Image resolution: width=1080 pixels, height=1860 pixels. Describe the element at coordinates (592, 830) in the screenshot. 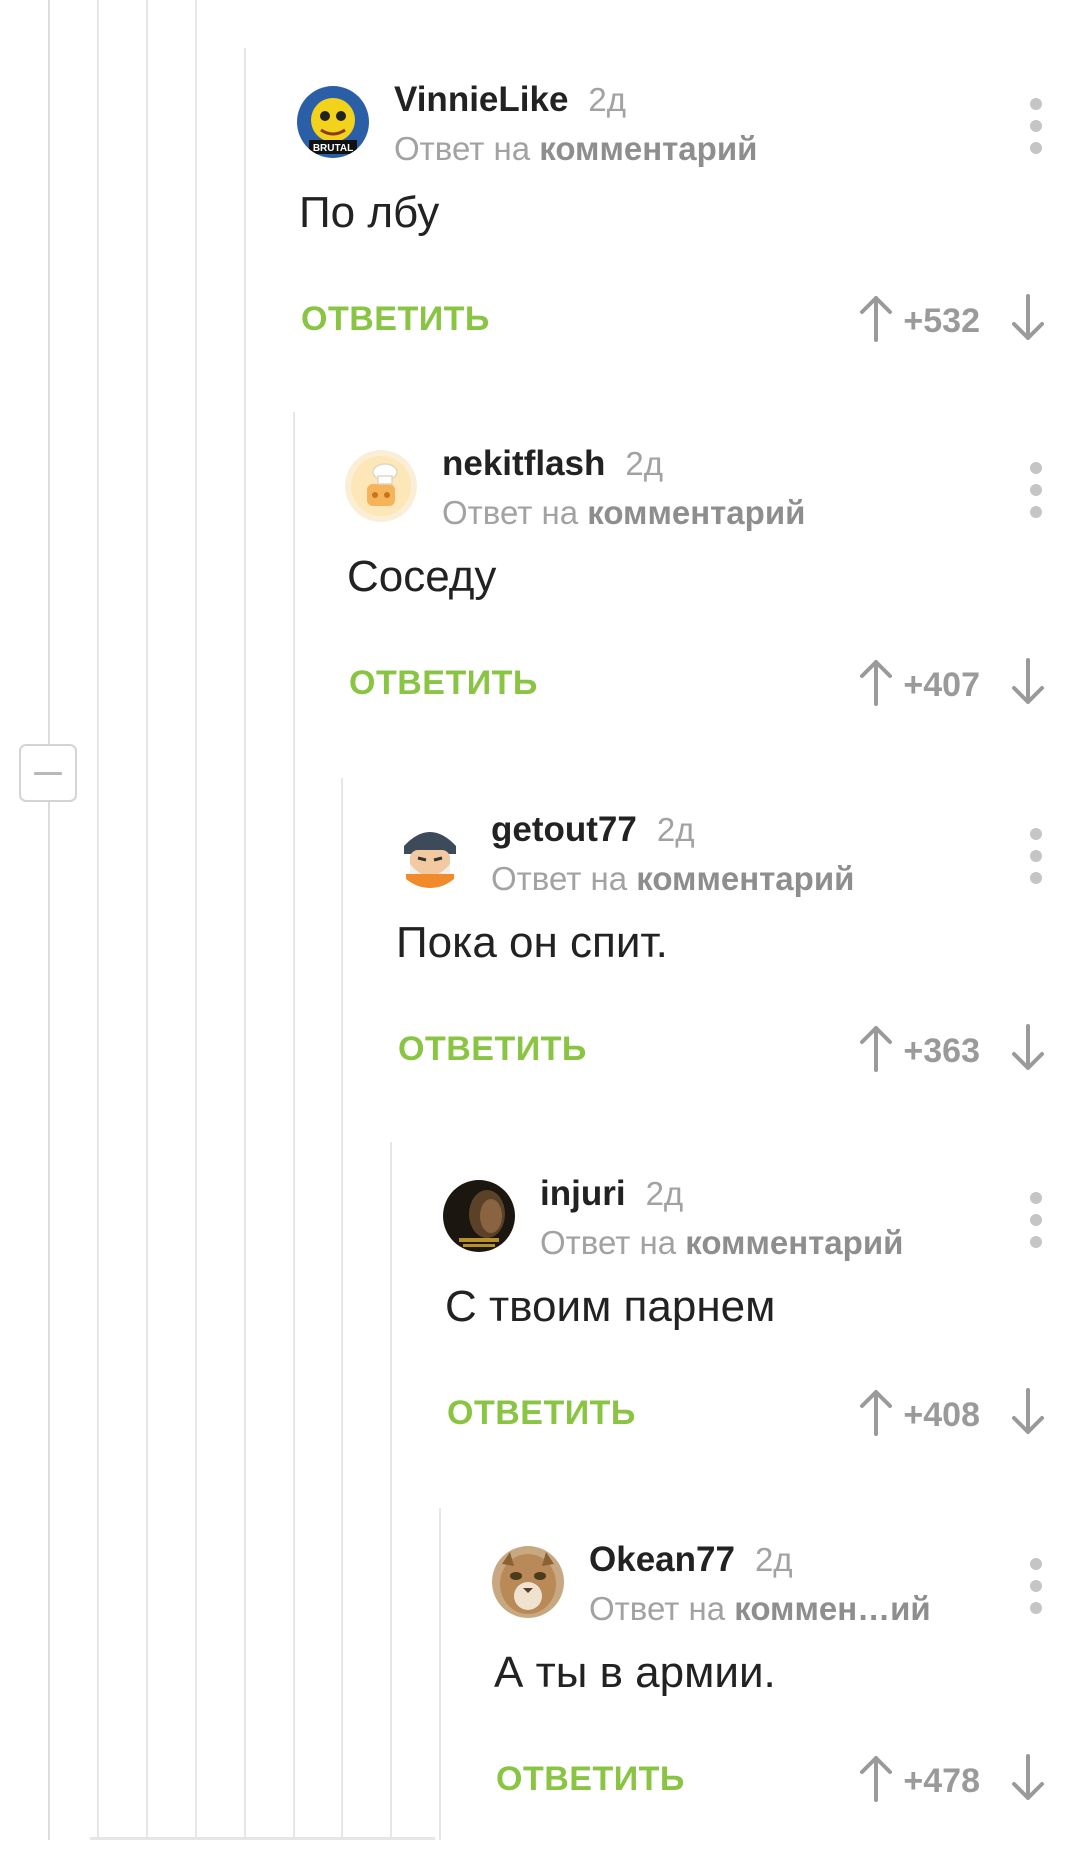

I see `username: getout77 2д` at that location.